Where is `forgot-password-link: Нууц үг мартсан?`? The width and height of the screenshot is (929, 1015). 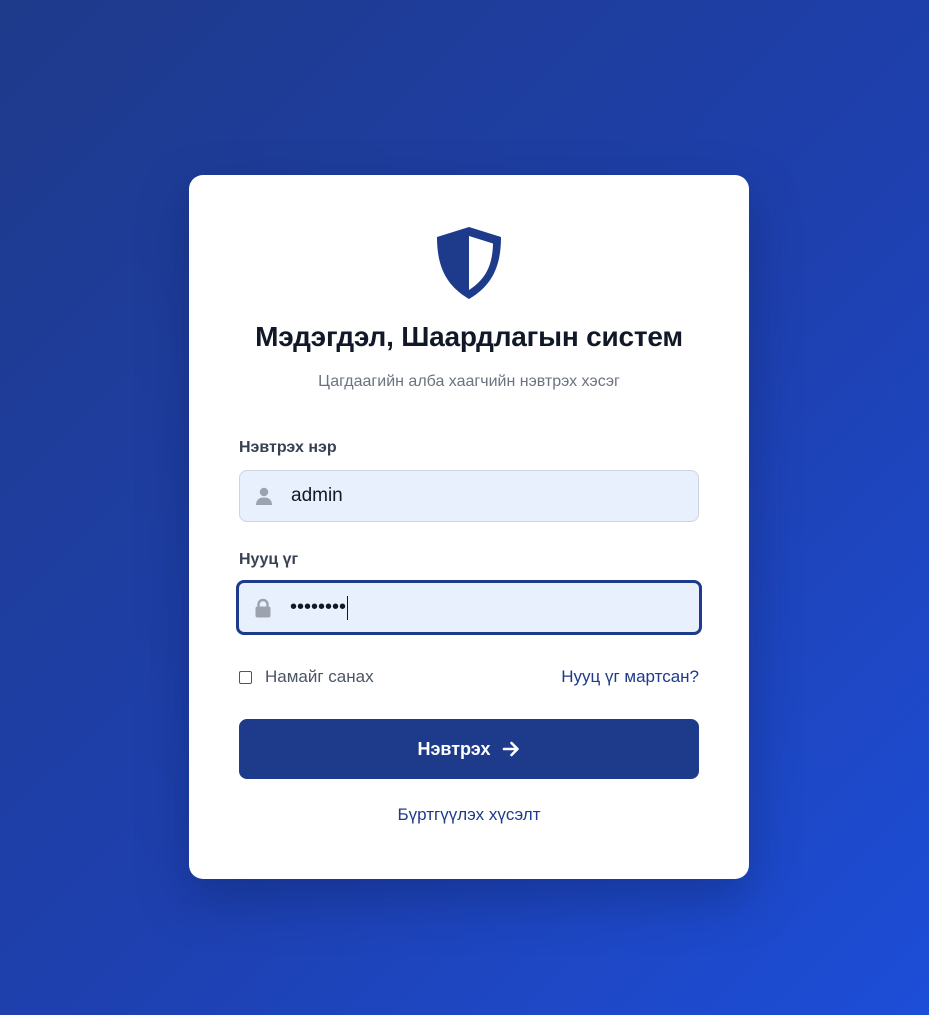 forgot-password-link: Нууц үг мартсан? is located at coordinates (630, 677).